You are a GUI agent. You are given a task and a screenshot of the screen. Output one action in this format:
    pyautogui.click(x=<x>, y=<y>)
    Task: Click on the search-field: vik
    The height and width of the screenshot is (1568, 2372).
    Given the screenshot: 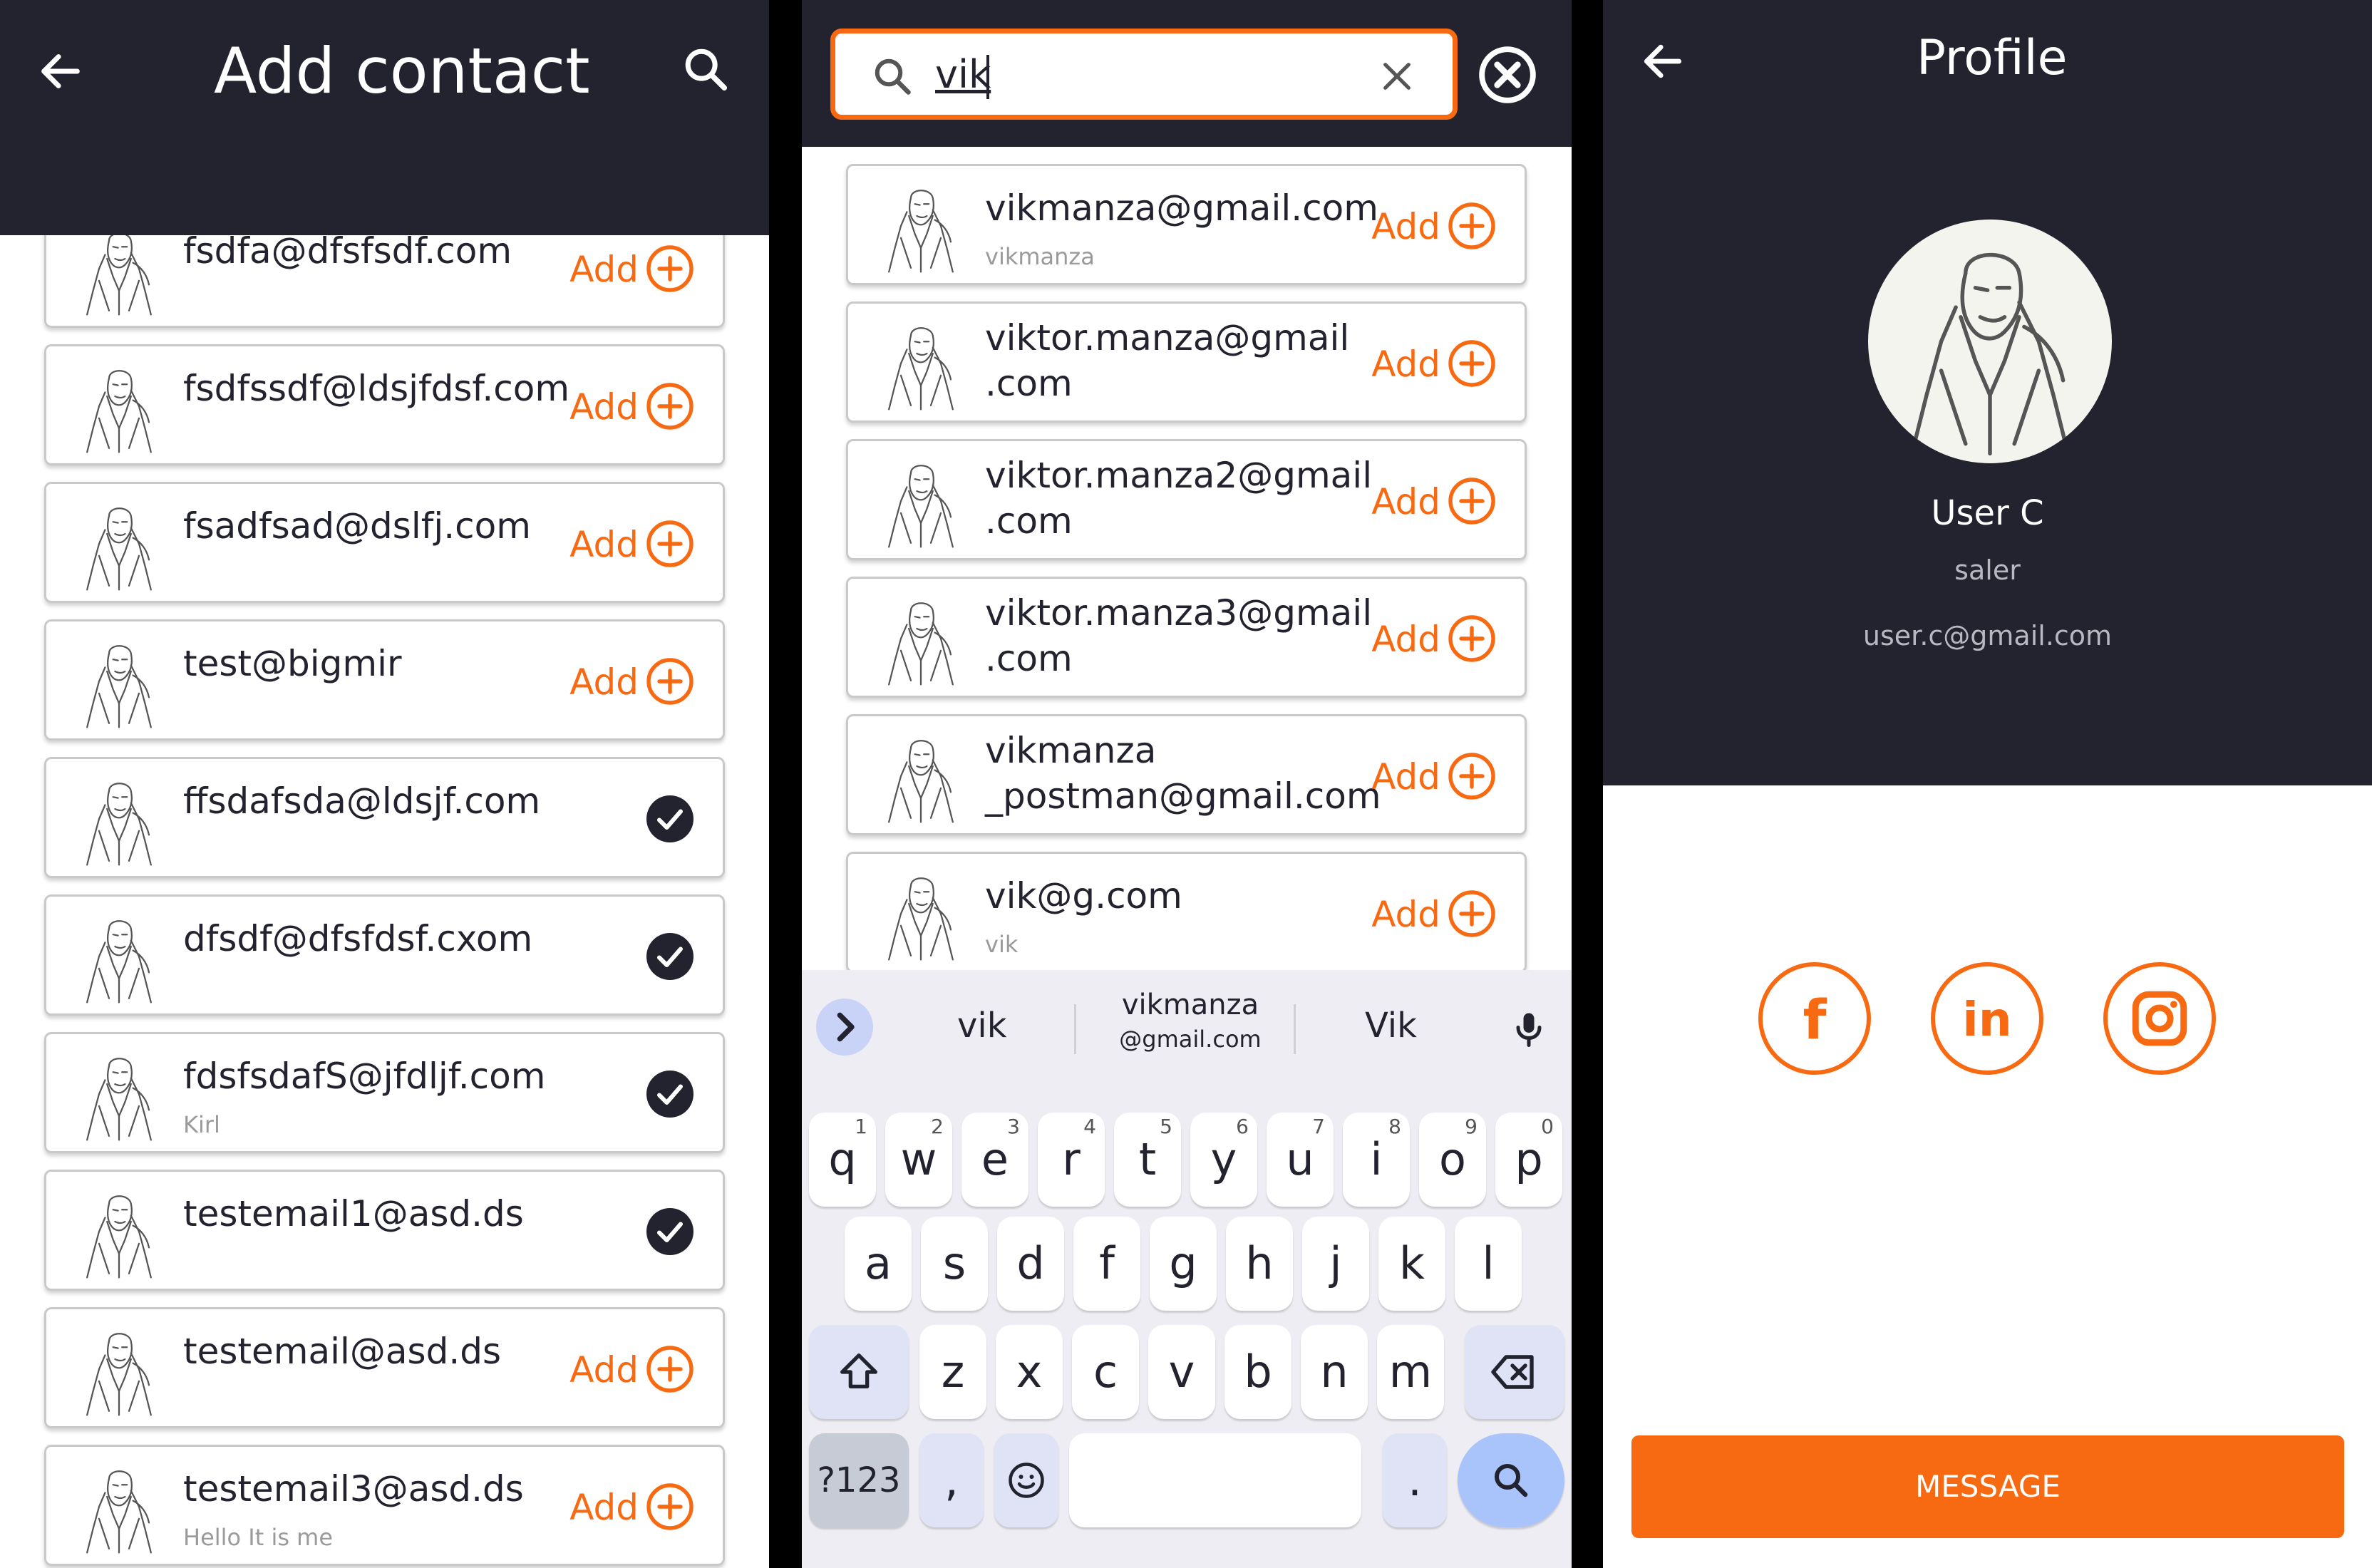 What is the action you would take?
    pyautogui.click(x=1144, y=75)
    